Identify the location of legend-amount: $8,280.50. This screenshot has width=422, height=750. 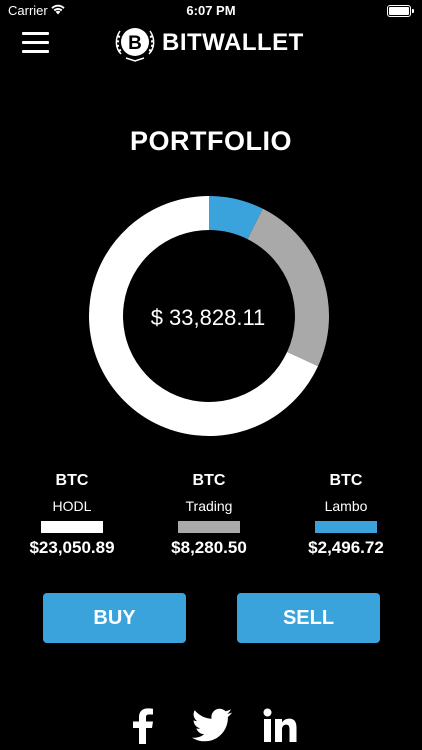
(209, 547).